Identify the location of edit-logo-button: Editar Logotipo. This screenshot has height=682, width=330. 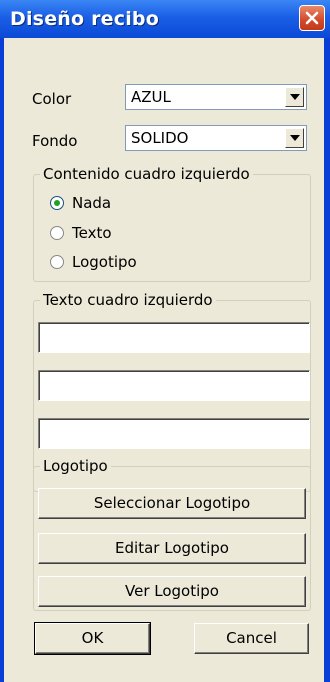
(172, 548).